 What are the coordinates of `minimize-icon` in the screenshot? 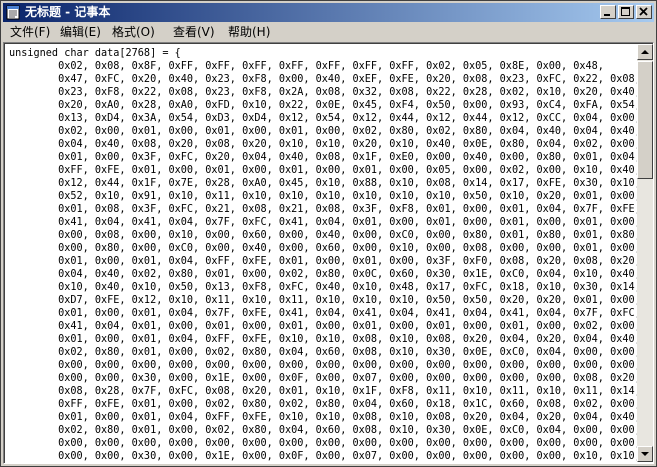 It's located at (607, 15).